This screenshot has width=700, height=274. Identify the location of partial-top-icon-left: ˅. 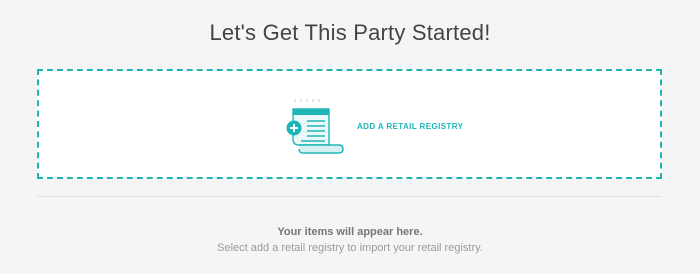
(551, 2).